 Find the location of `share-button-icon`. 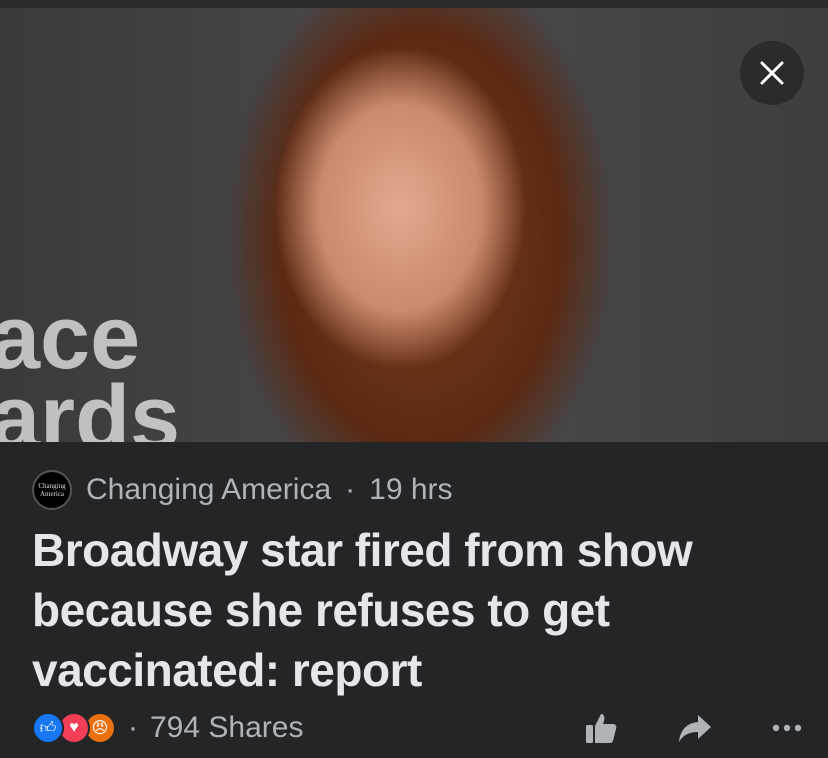

share-button-icon is located at coordinates (695, 728).